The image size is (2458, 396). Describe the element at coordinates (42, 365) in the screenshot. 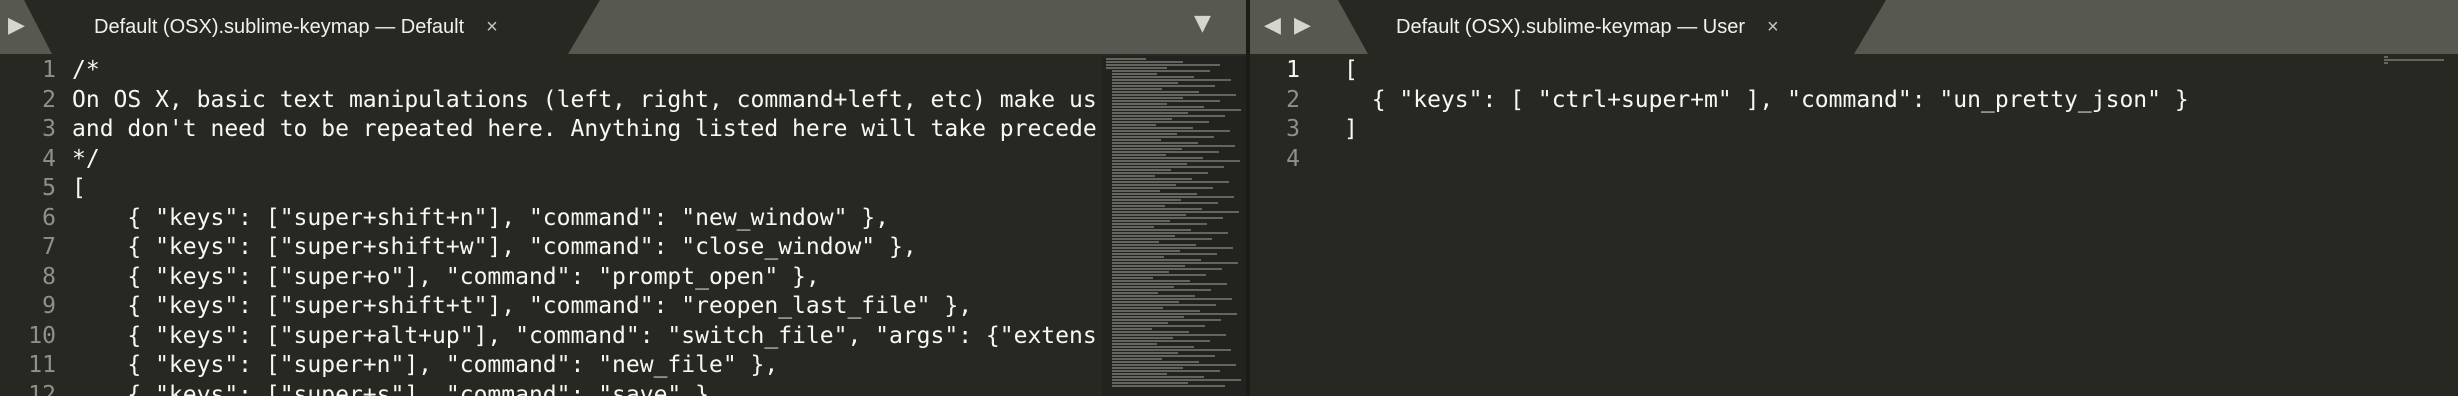

I see `line-number: 11` at that location.